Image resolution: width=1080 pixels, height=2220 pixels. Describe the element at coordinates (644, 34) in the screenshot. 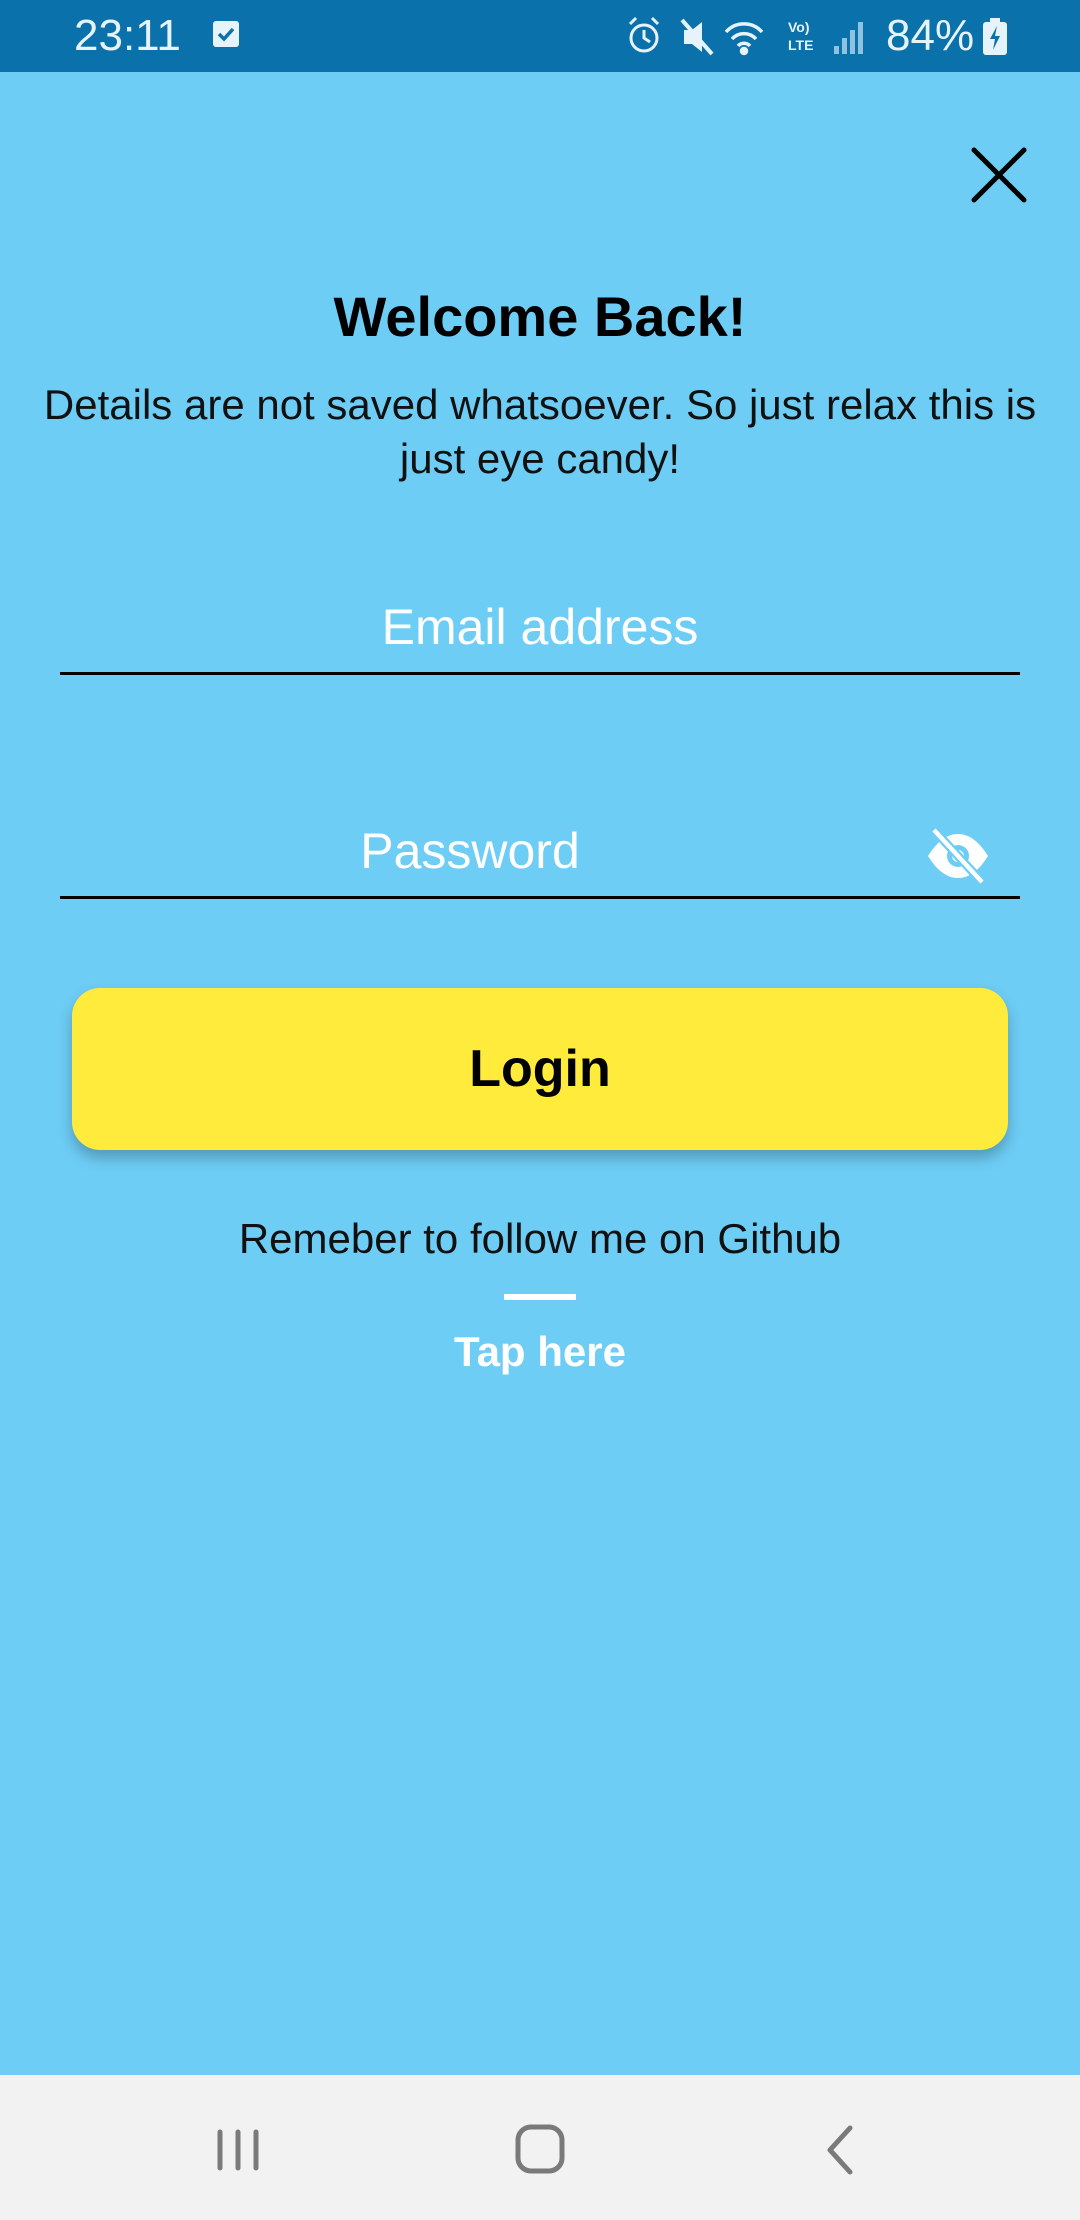

I see `alarm-icon` at that location.